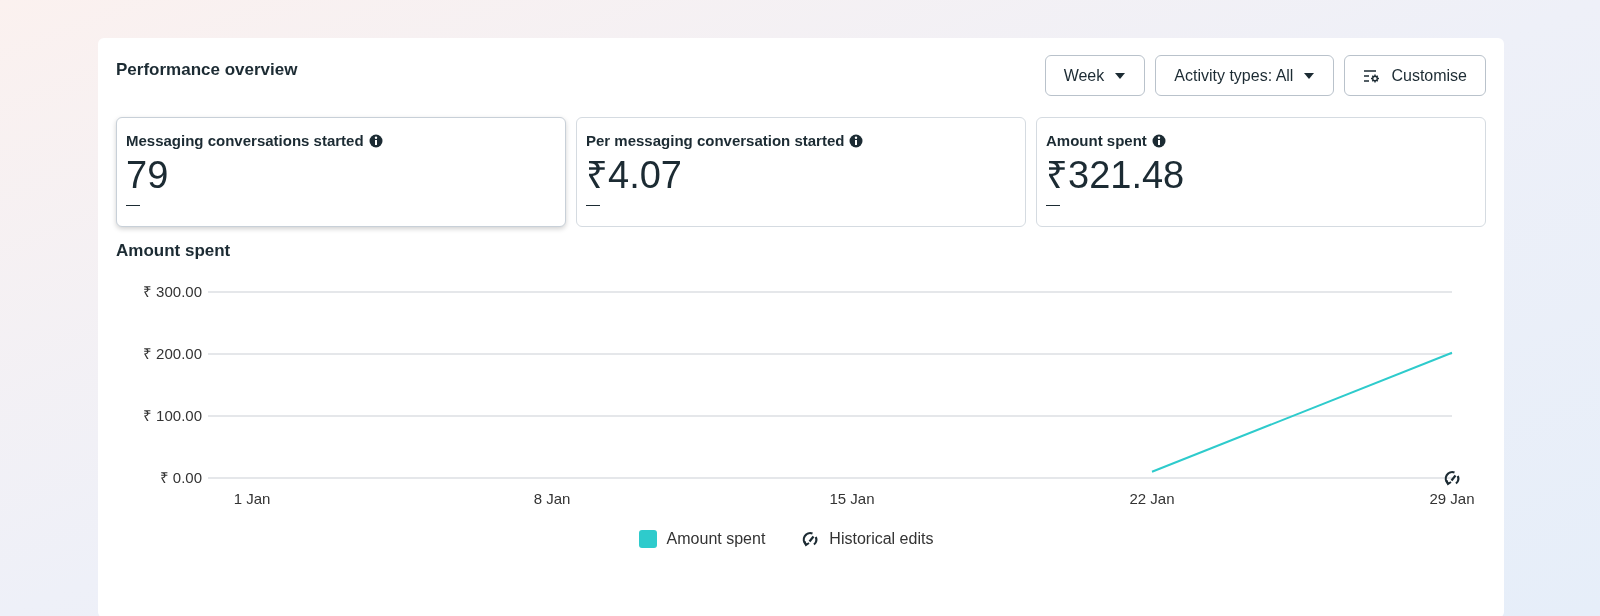  I want to click on y-tick-label: ₹ 200.00, so click(172, 353).